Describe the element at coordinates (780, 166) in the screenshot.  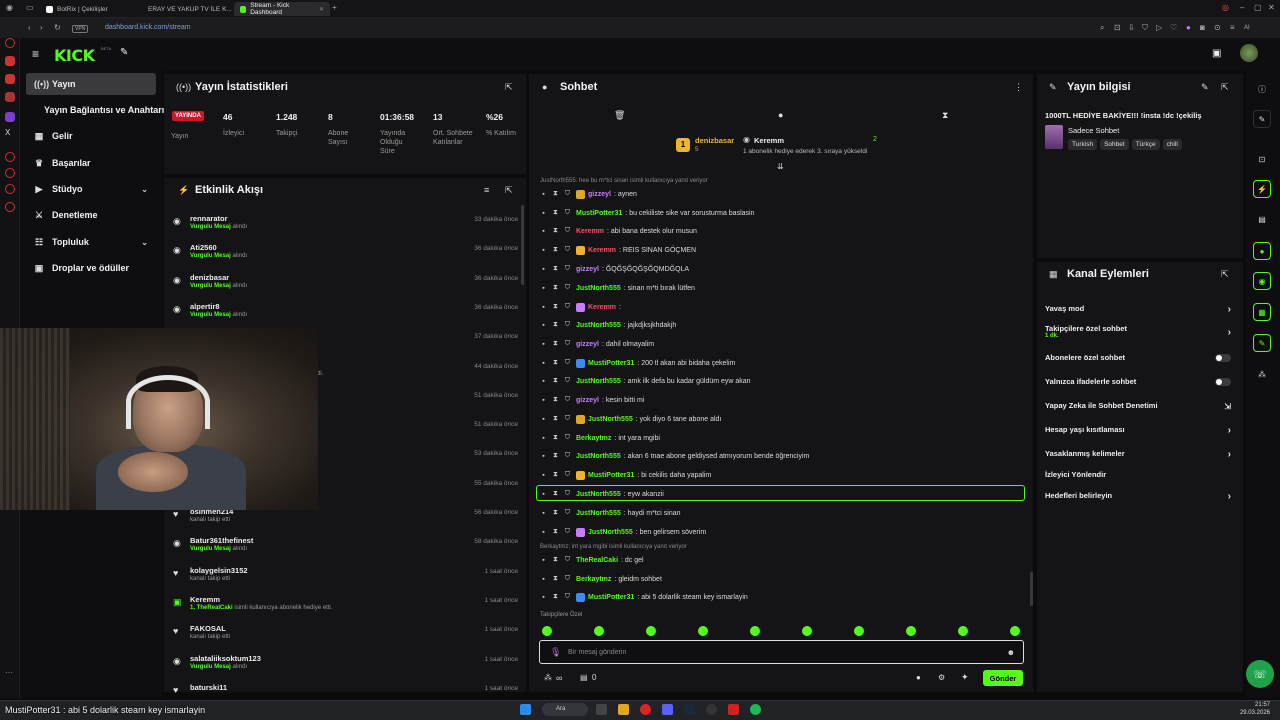
I see `collapse-icon: ⇊` at that location.